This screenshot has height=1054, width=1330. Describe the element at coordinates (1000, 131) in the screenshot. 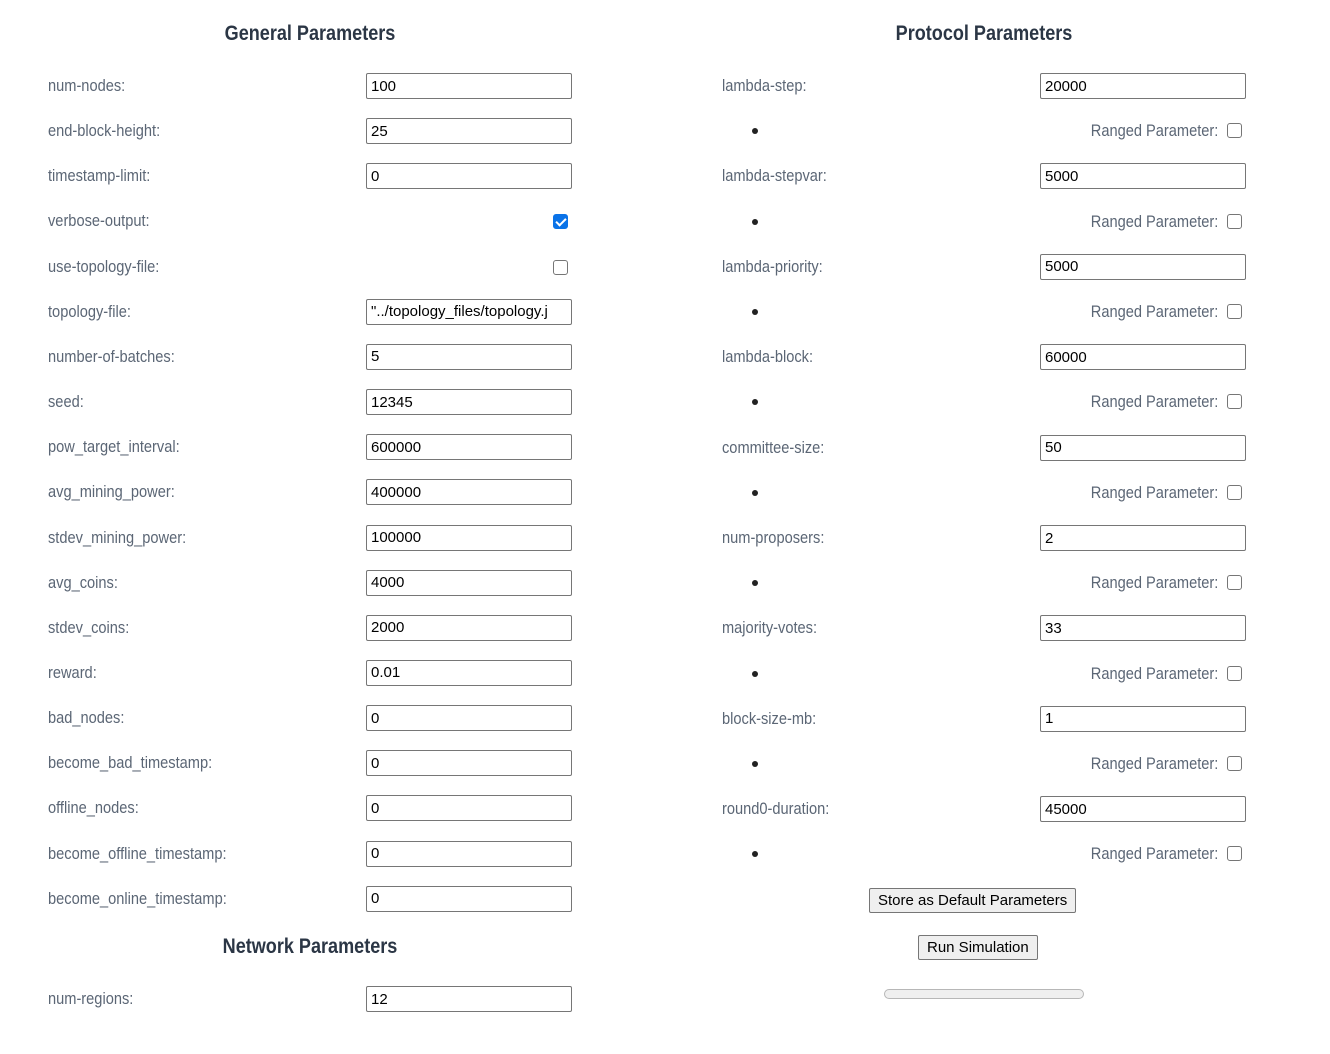

I see `ranged-row-lambda-step: Ranged Parameter:` at that location.